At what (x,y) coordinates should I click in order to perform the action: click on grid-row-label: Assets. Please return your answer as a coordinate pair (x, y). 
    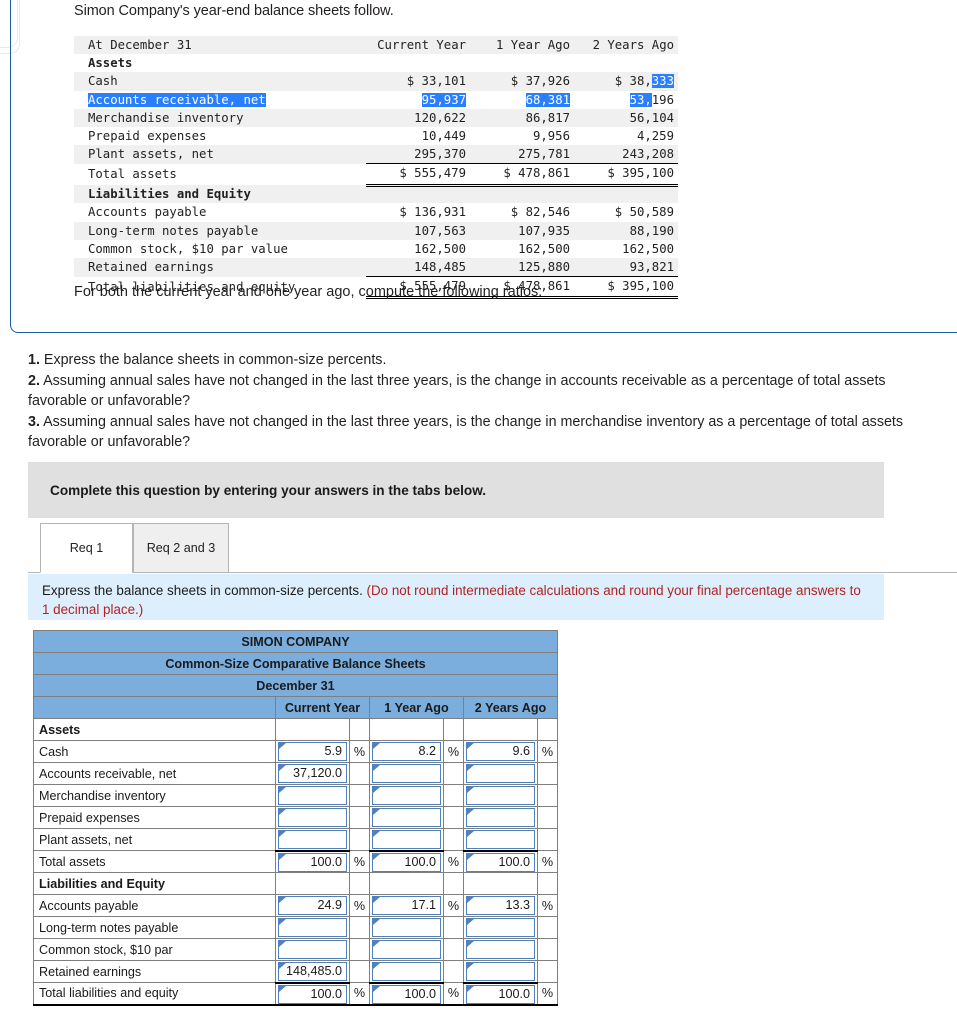
    Looking at the image, I should click on (154, 729).